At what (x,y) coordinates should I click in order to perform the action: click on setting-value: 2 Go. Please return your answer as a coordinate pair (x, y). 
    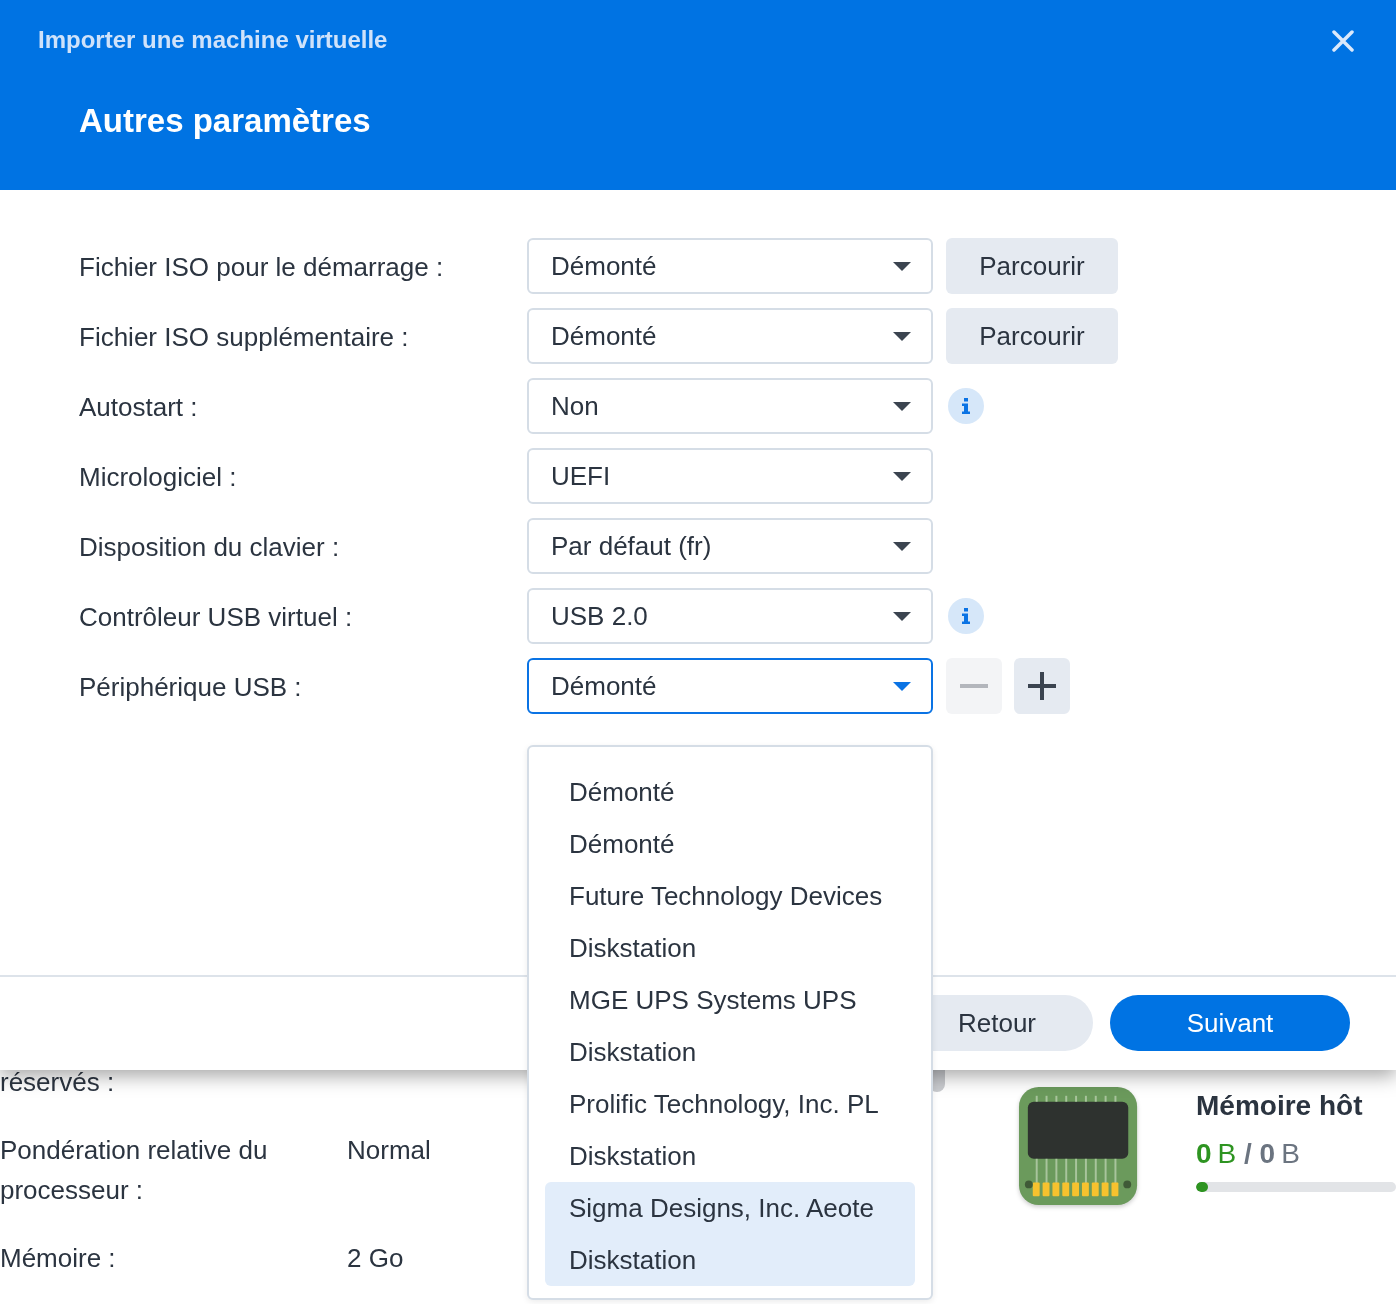
    Looking at the image, I should click on (375, 1258).